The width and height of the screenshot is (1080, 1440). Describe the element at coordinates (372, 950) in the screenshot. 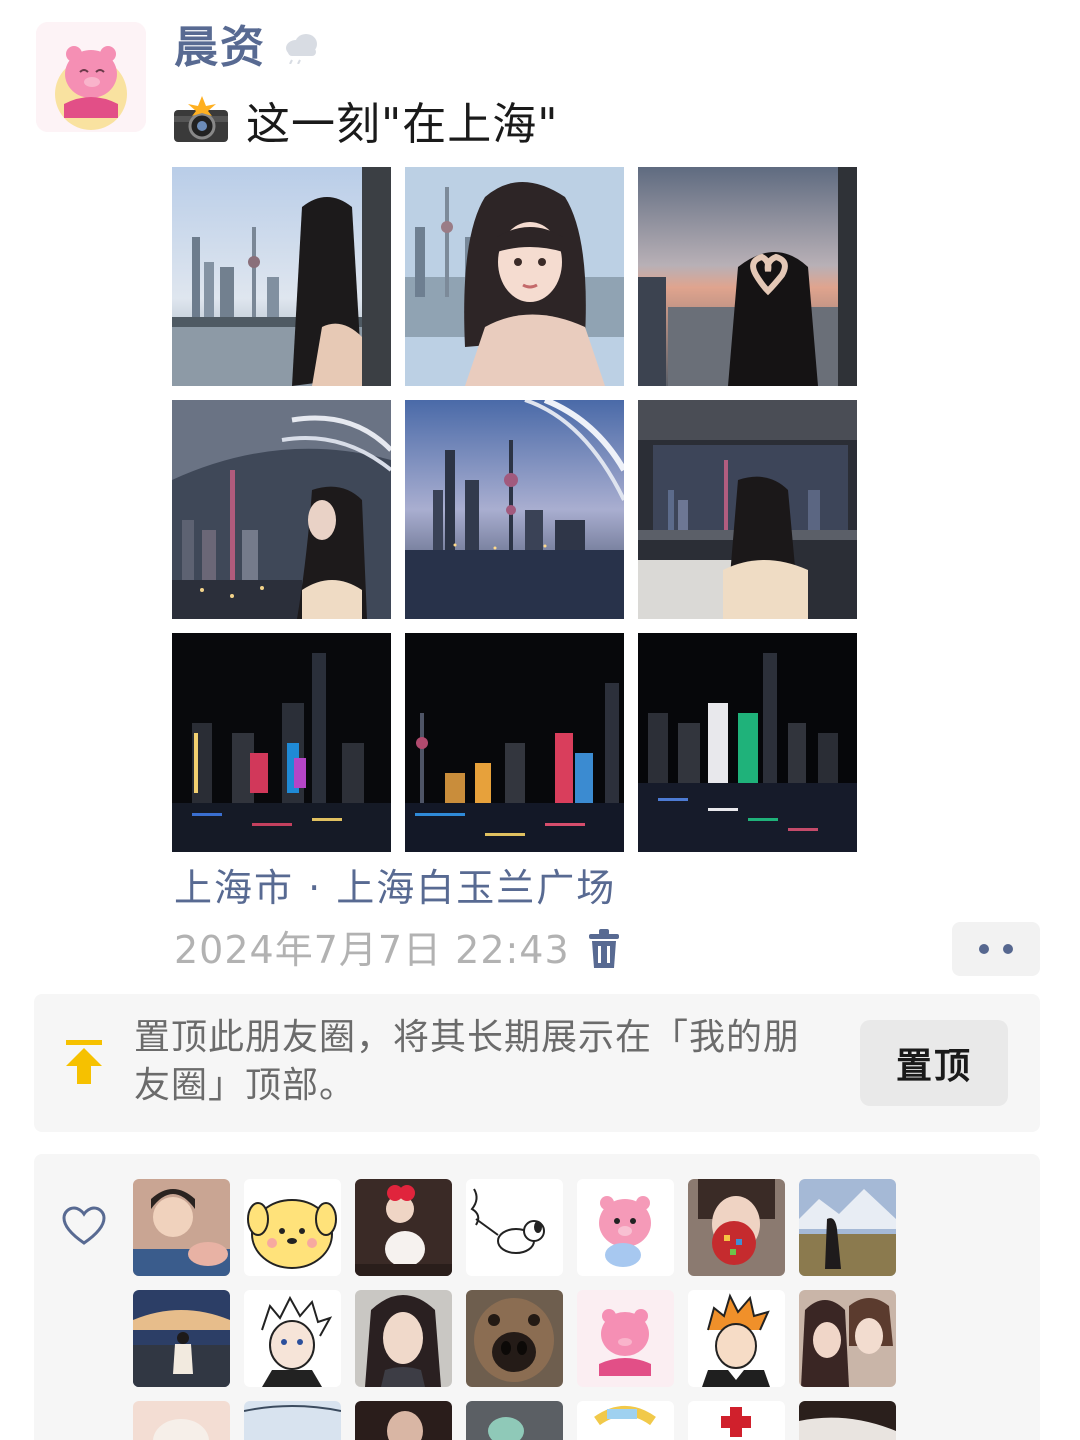

I see `post-timestamp: 2024年7月7日 22:43` at that location.